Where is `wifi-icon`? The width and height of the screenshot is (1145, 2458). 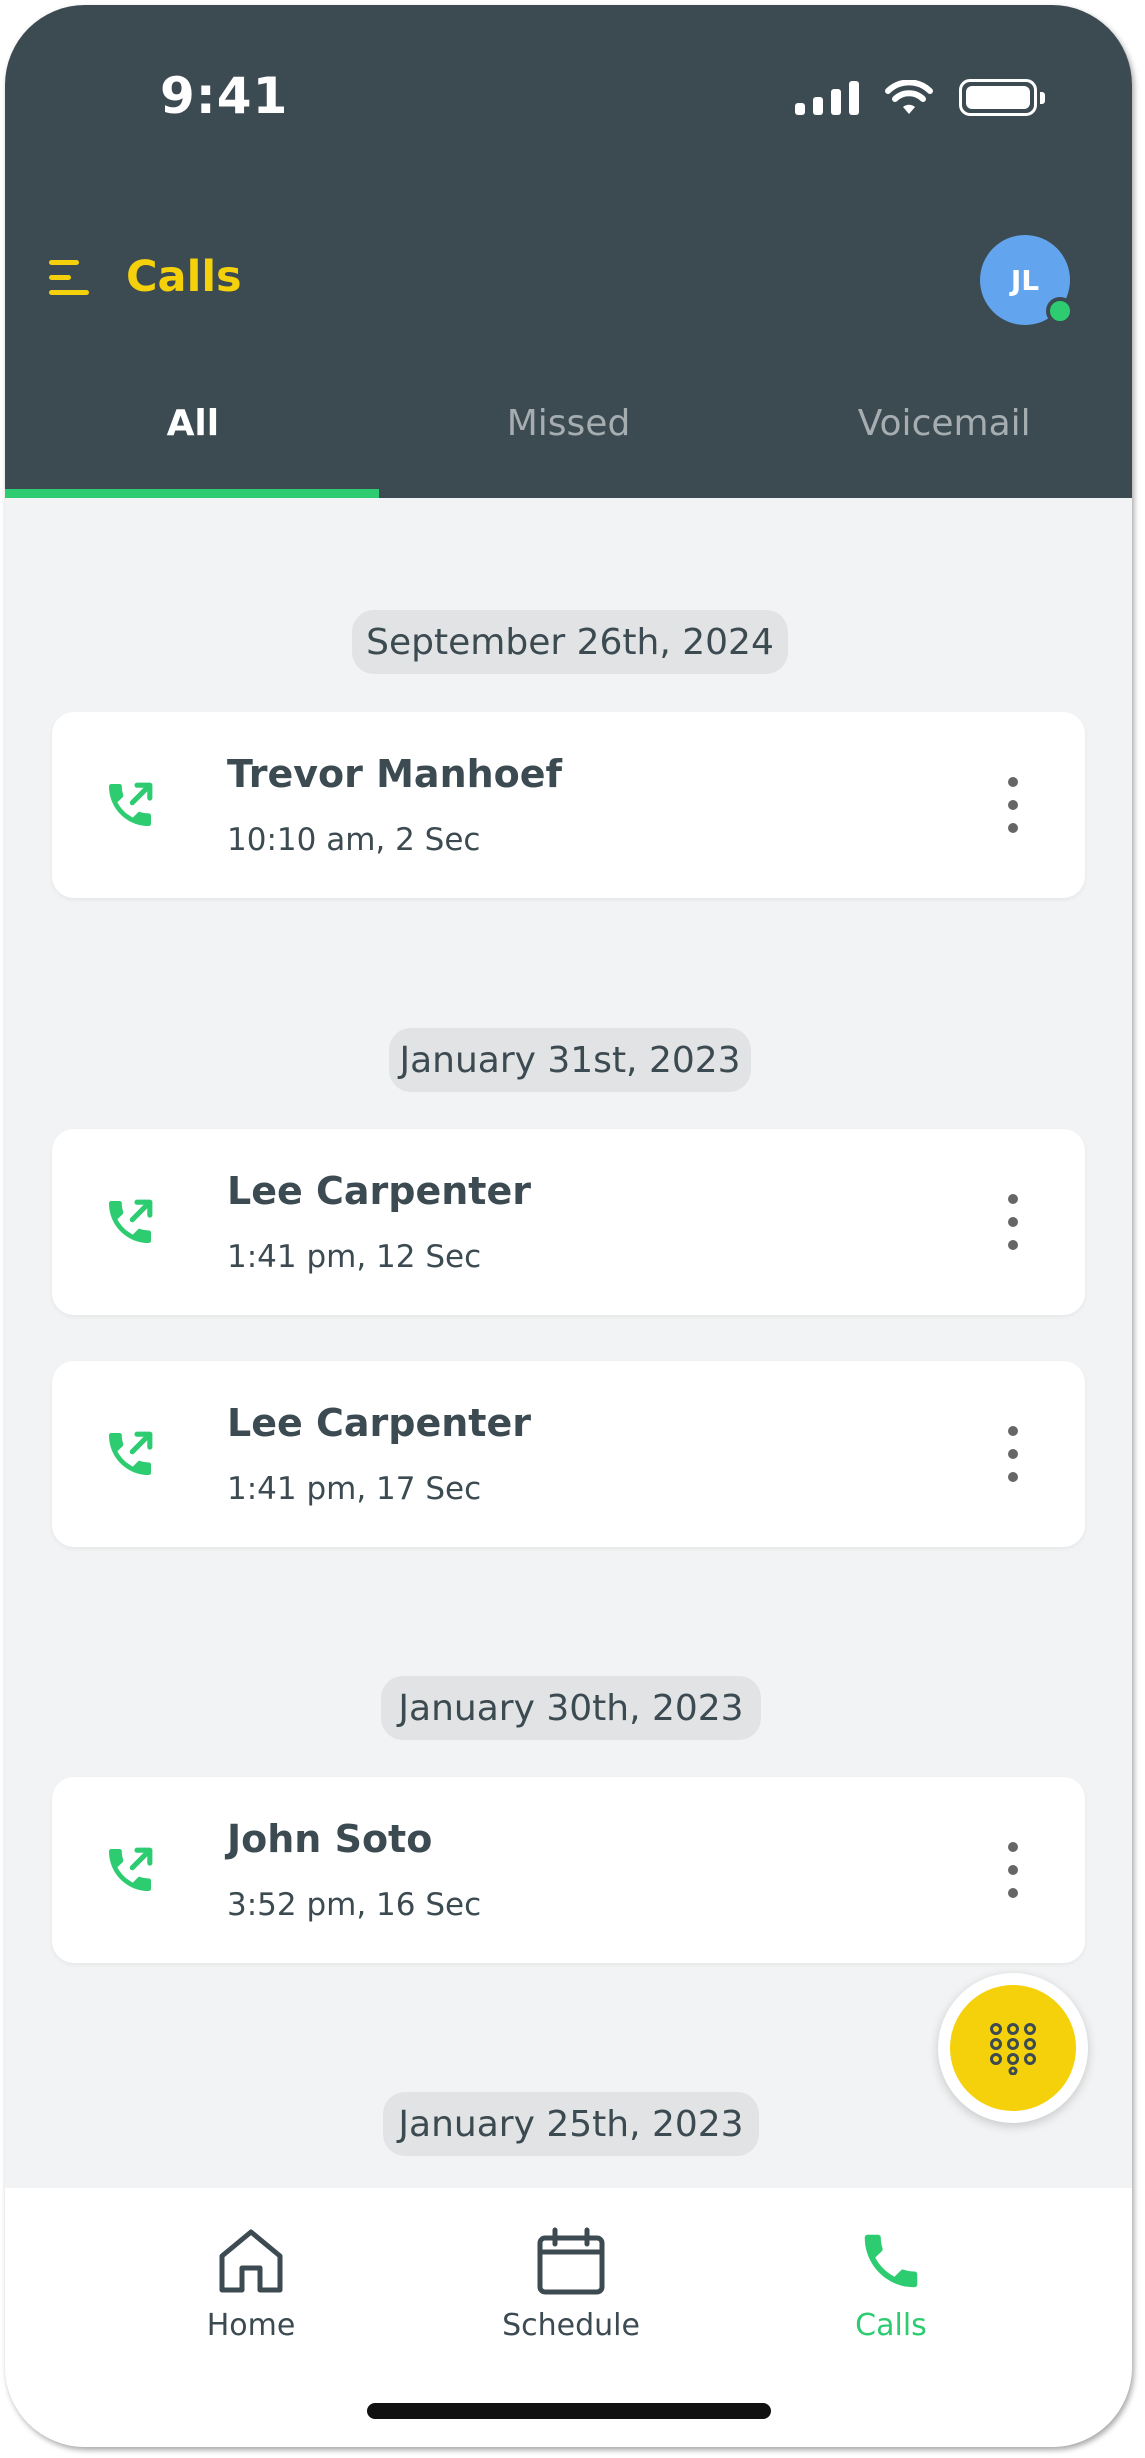
wifi-icon is located at coordinates (909, 96).